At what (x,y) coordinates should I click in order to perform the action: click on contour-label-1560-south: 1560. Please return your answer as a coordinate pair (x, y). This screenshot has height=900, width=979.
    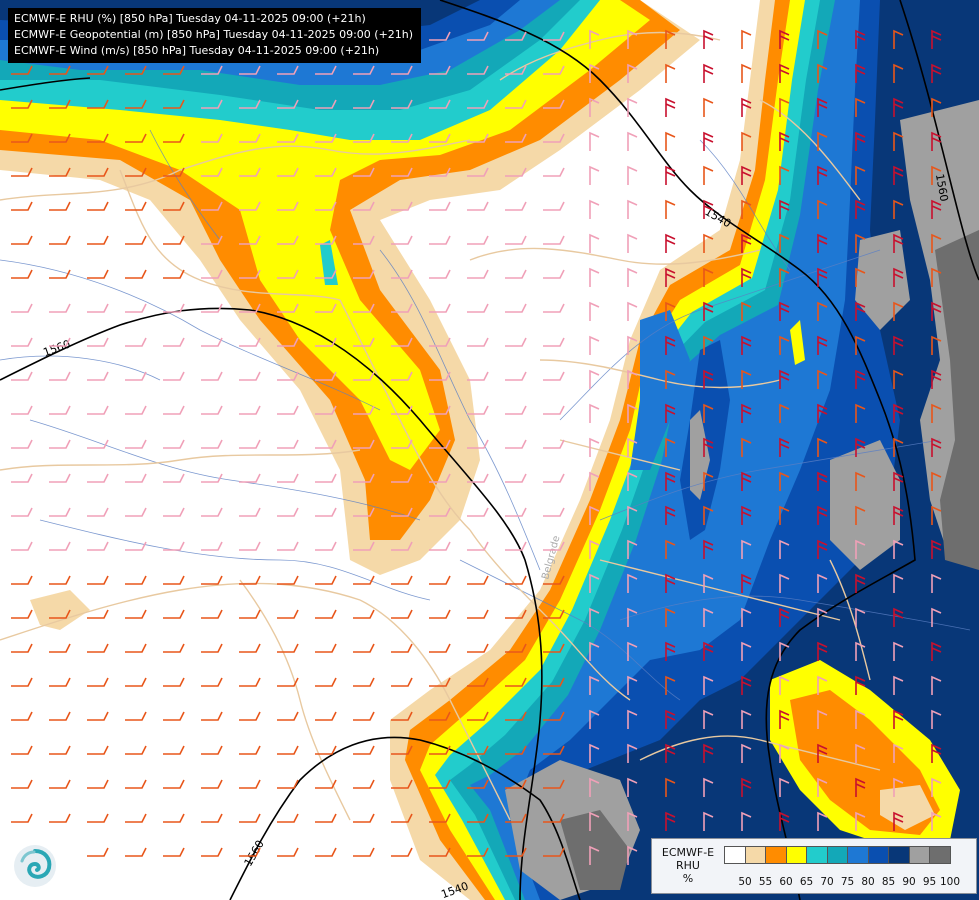
    Looking at the image, I should click on (254, 853).